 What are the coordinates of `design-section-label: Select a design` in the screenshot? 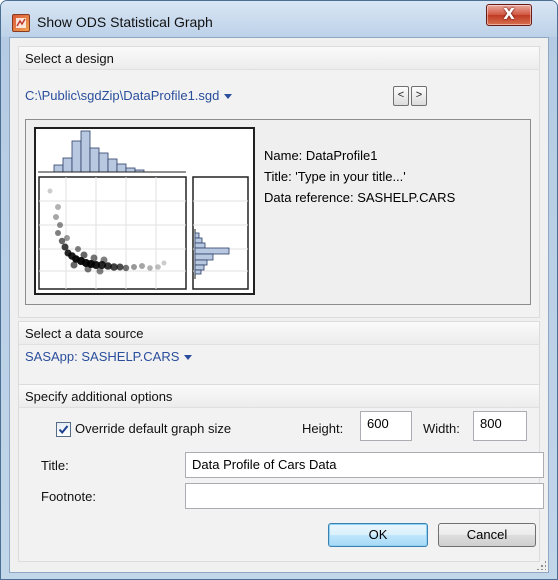 It's located at (69, 58).